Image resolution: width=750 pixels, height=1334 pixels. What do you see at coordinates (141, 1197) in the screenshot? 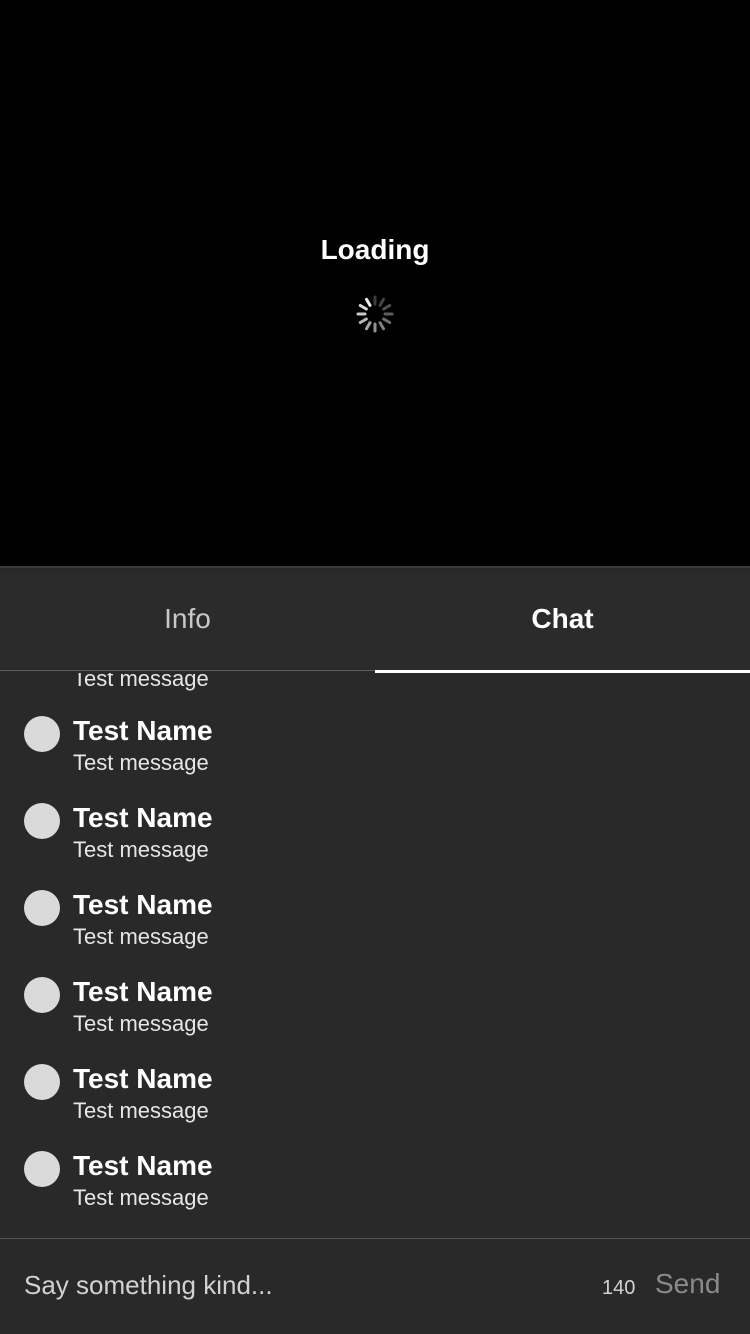
I see `chat-message-text: Test message` at bounding box center [141, 1197].